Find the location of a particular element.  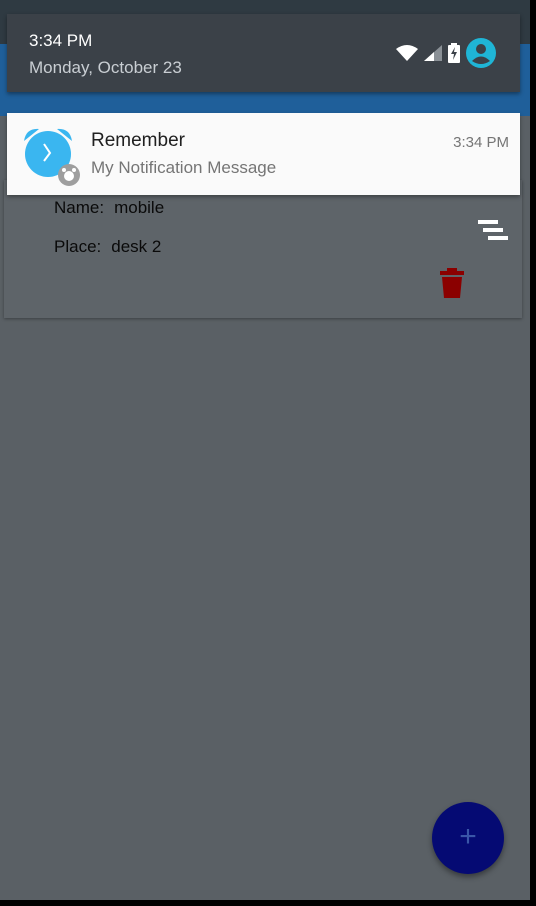

clock: 3:34 PM is located at coordinates (61, 40).